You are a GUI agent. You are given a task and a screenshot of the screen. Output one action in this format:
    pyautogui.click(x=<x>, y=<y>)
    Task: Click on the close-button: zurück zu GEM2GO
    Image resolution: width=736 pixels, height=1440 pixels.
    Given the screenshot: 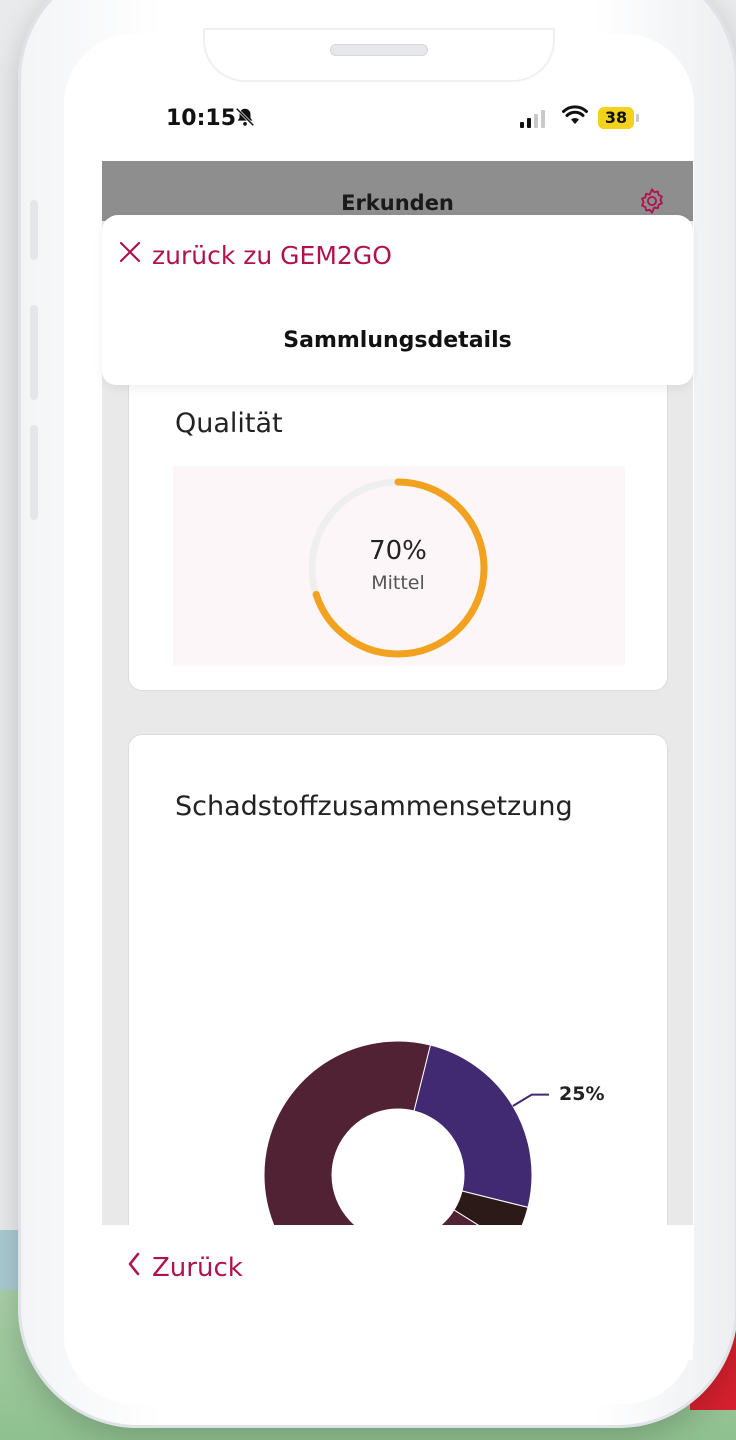 What is the action you would take?
    pyautogui.click(x=255, y=255)
    